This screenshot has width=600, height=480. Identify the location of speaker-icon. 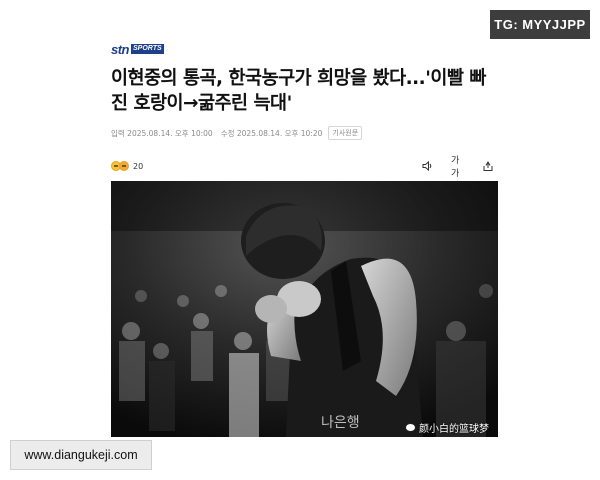
(428, 166).